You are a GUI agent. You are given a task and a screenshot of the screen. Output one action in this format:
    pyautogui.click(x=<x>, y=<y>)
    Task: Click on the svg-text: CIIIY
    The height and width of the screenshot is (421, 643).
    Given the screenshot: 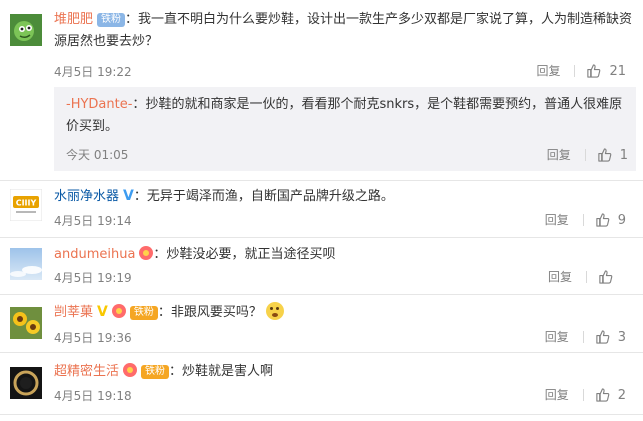 What is the action you would take?
    pyautogui.click(x=26, y=203)
    